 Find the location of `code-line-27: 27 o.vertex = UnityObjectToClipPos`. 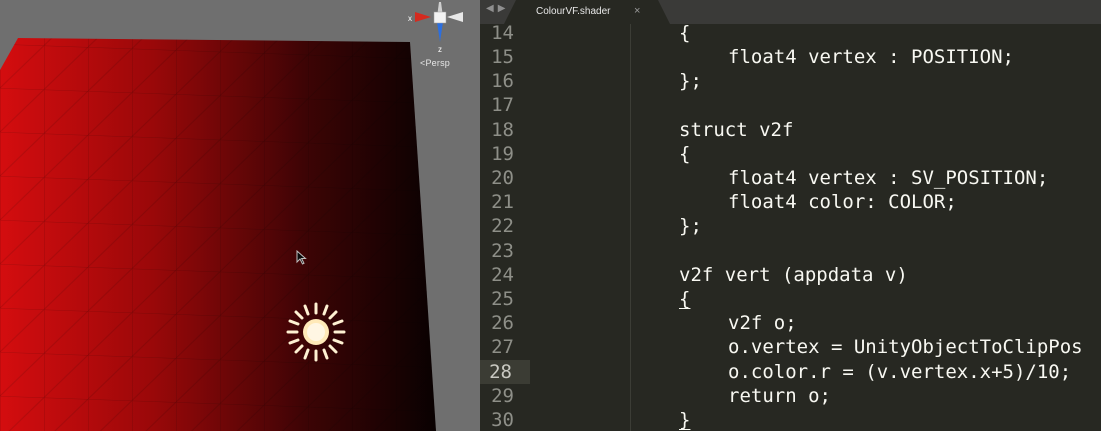

code-line-27: 27 o.vertex = UnityObjectToClipPos is located at coordinates (790, 347).